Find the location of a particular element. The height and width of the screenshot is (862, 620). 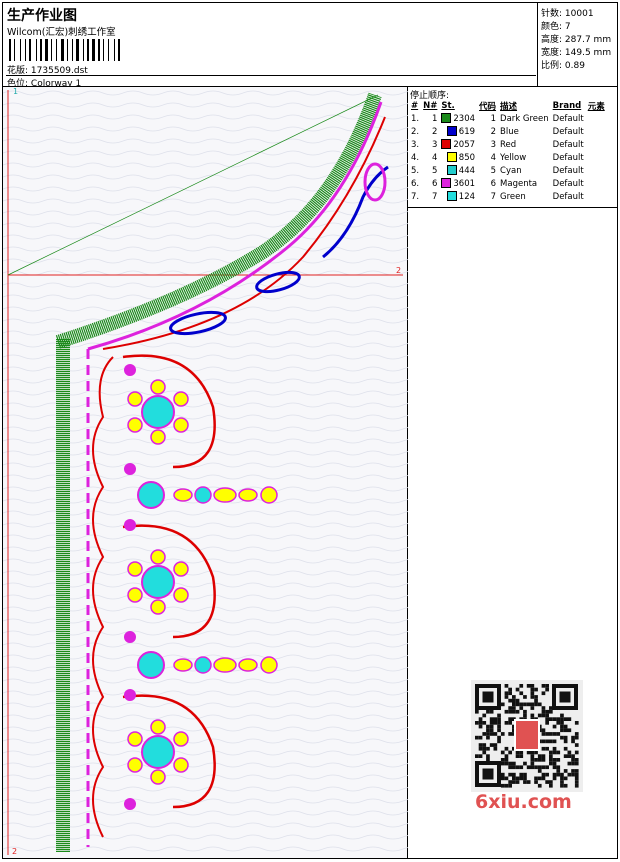

watermark-text: 6xiu.com is located at coordinates (523, 802).